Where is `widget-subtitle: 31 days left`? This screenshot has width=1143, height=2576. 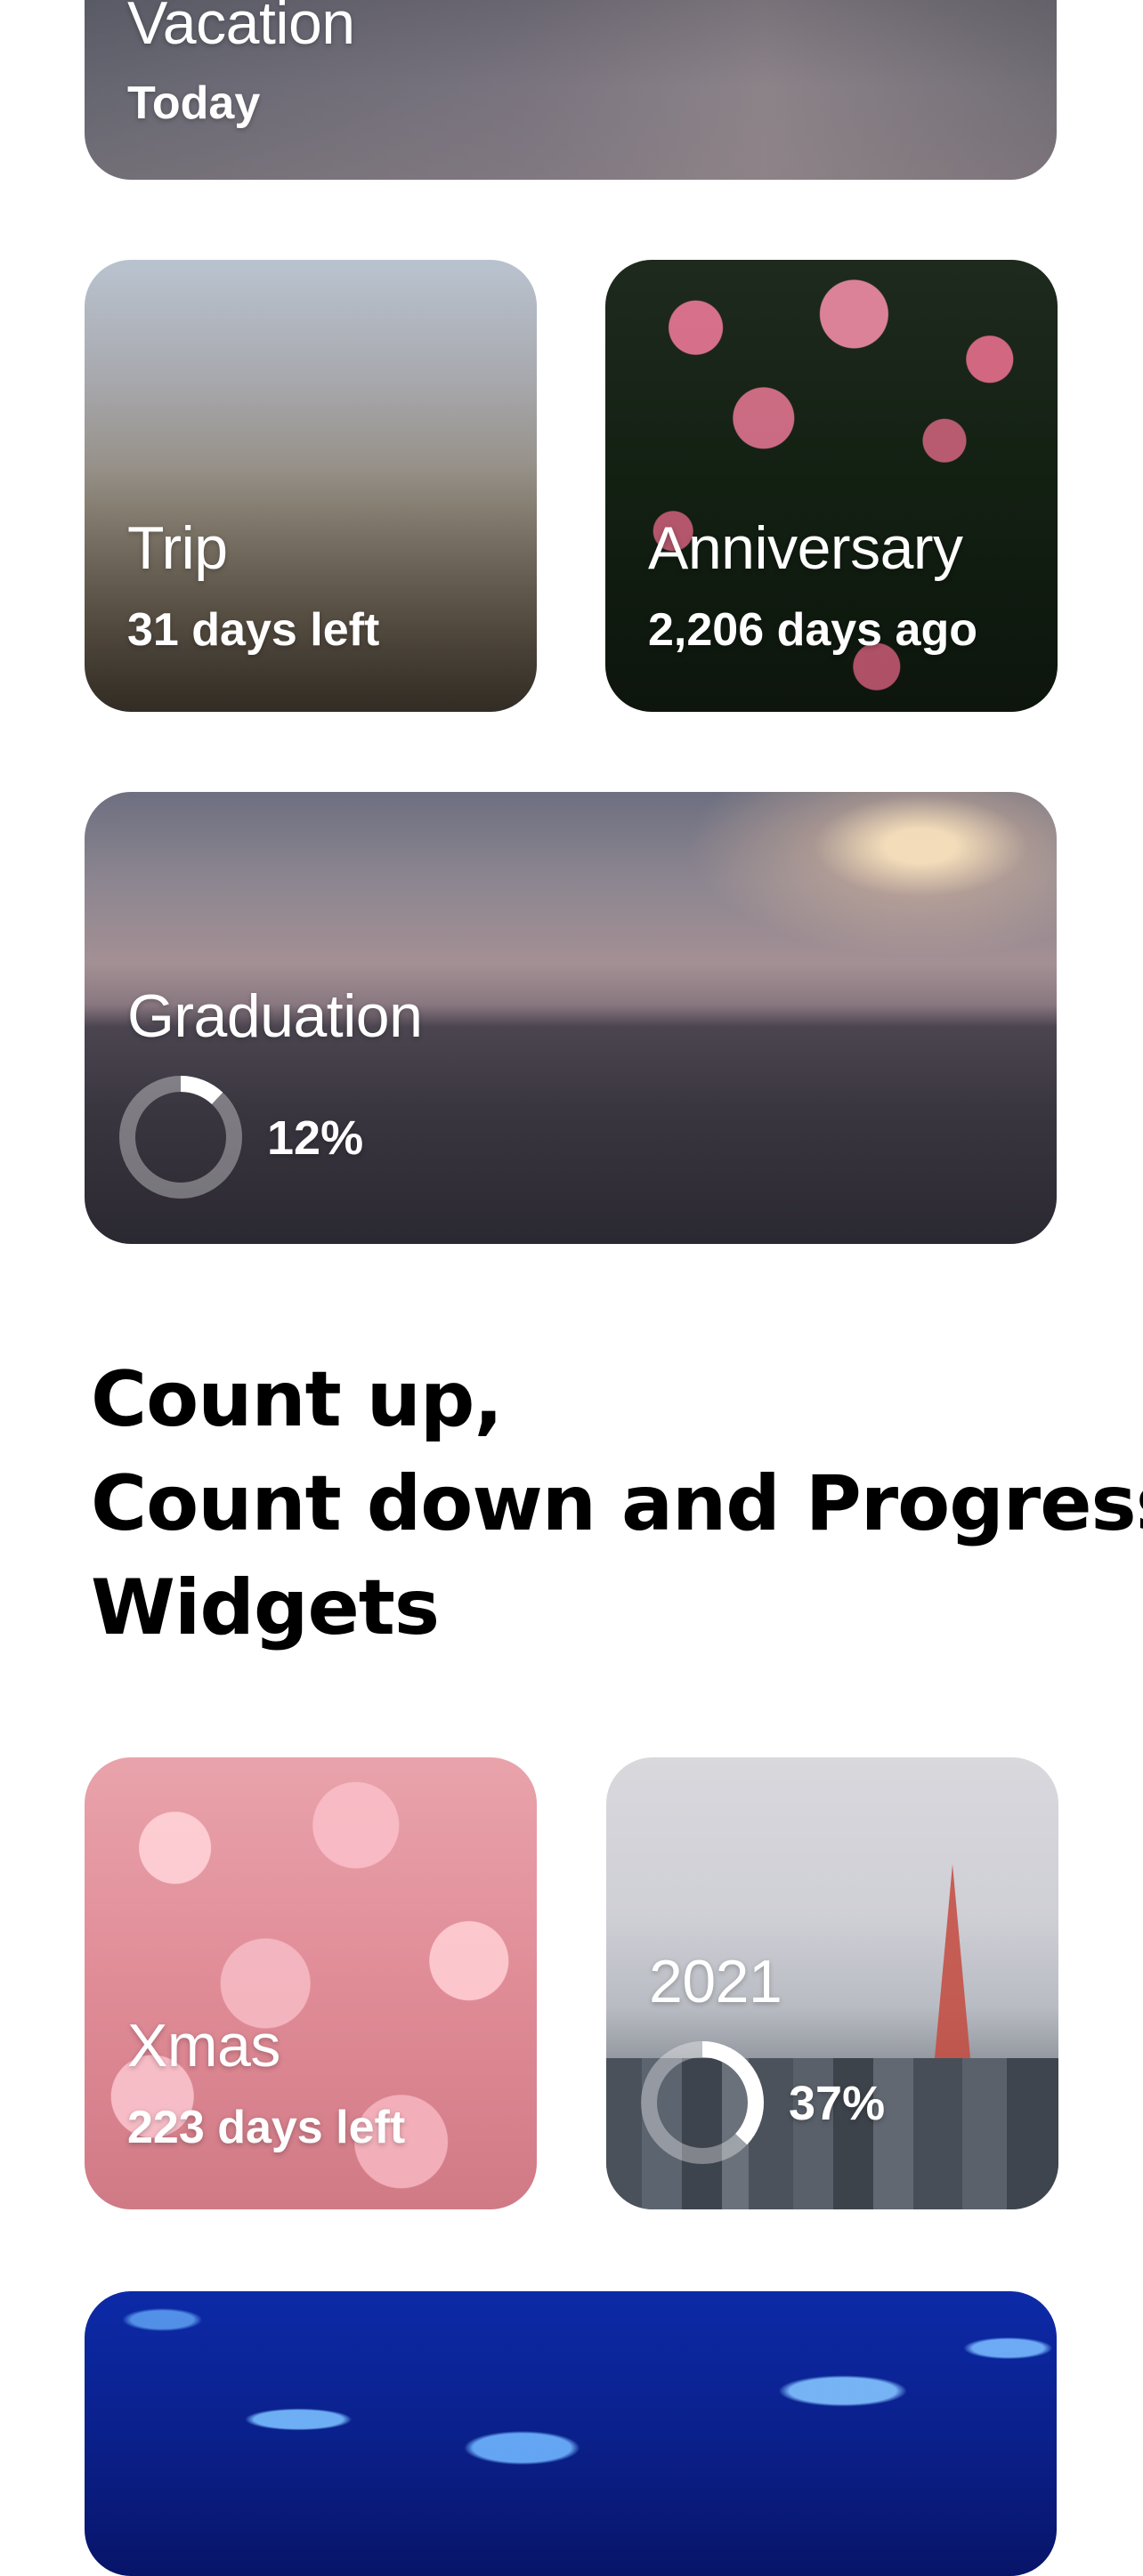
widget-subtitle: 31 days left is located at coordinates (253, 630).